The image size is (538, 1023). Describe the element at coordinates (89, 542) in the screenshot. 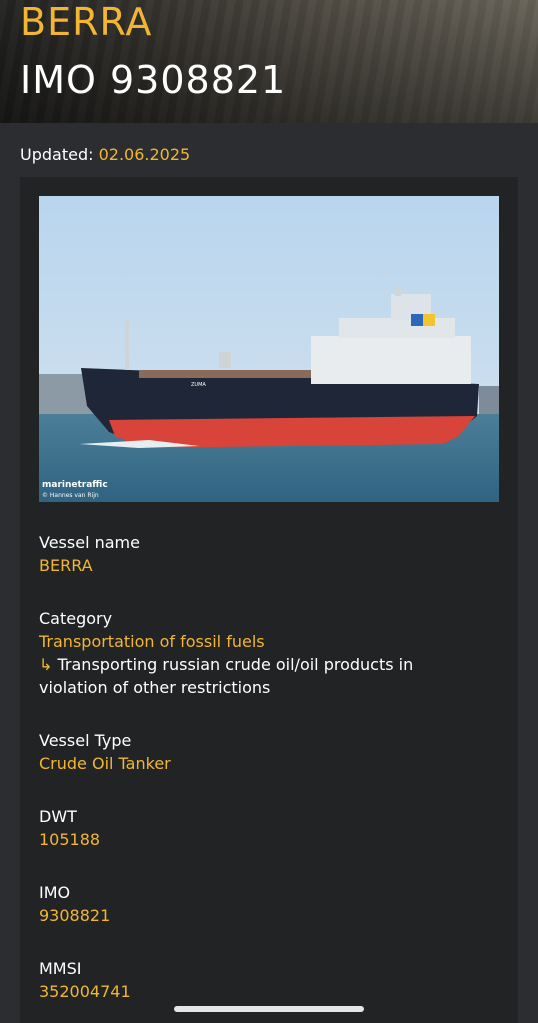

I see `vessel-name-label: Vessel name` at that location.